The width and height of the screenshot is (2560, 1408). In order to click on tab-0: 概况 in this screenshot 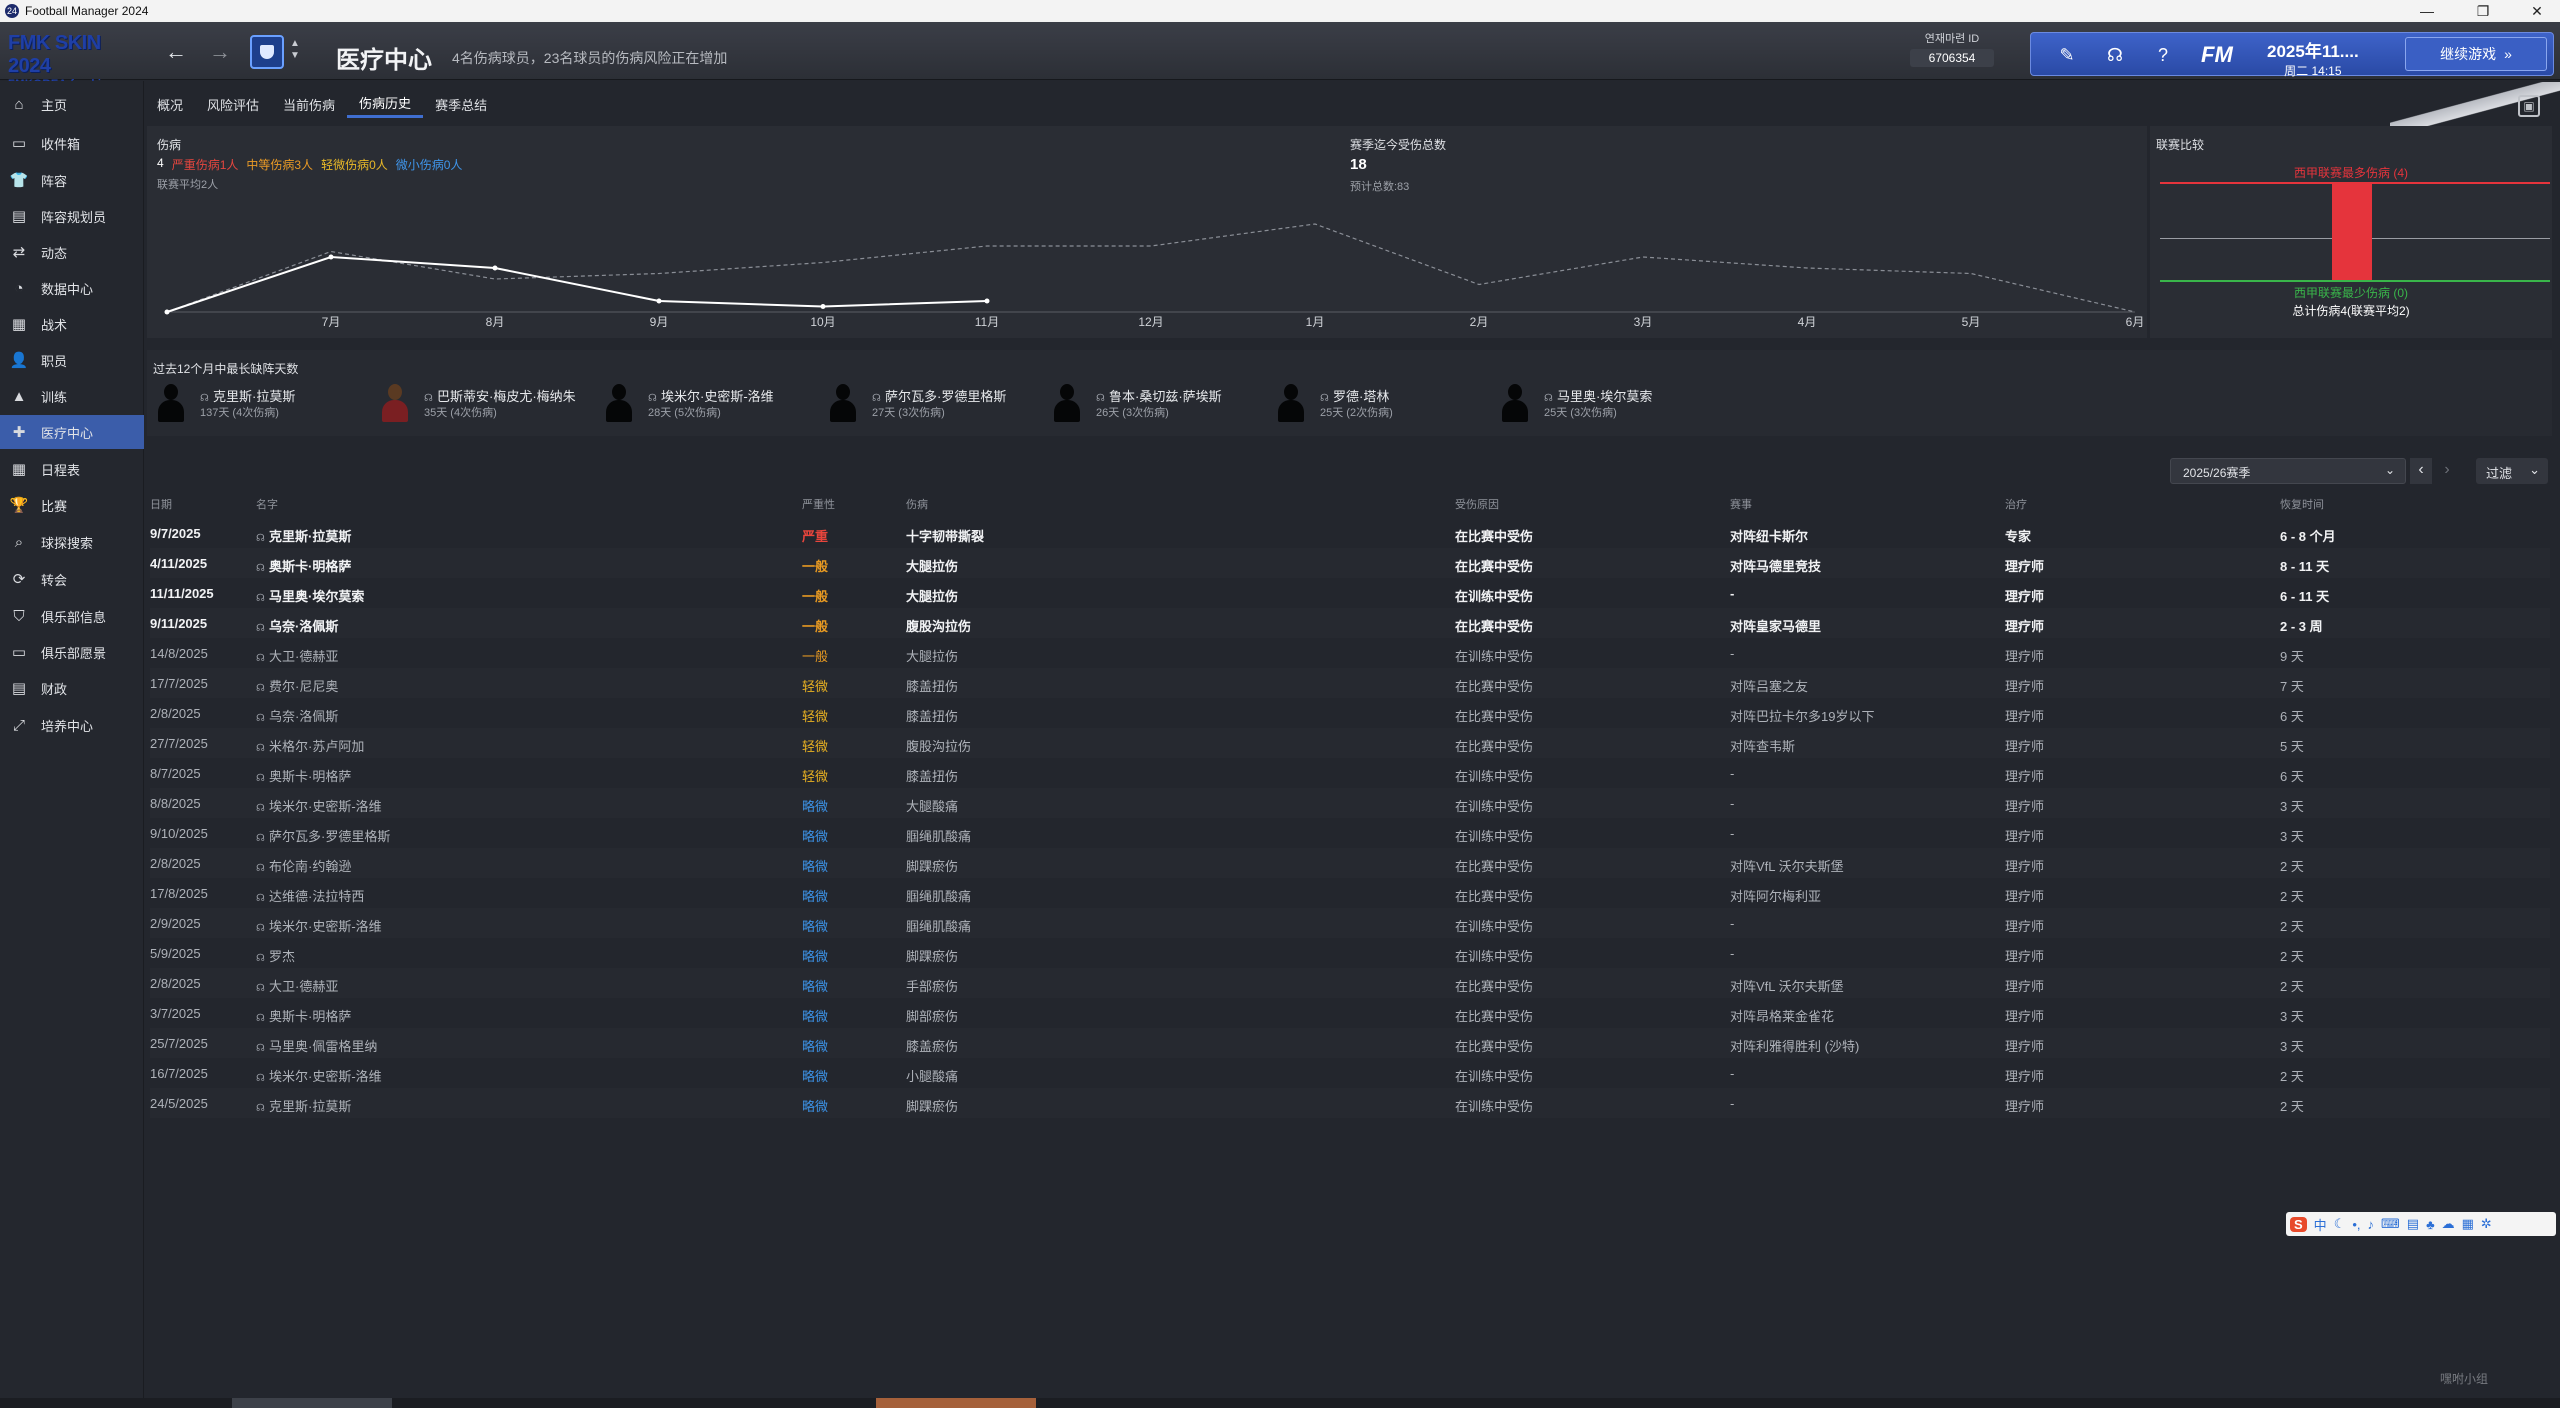, I will do `click(170, 104)`.